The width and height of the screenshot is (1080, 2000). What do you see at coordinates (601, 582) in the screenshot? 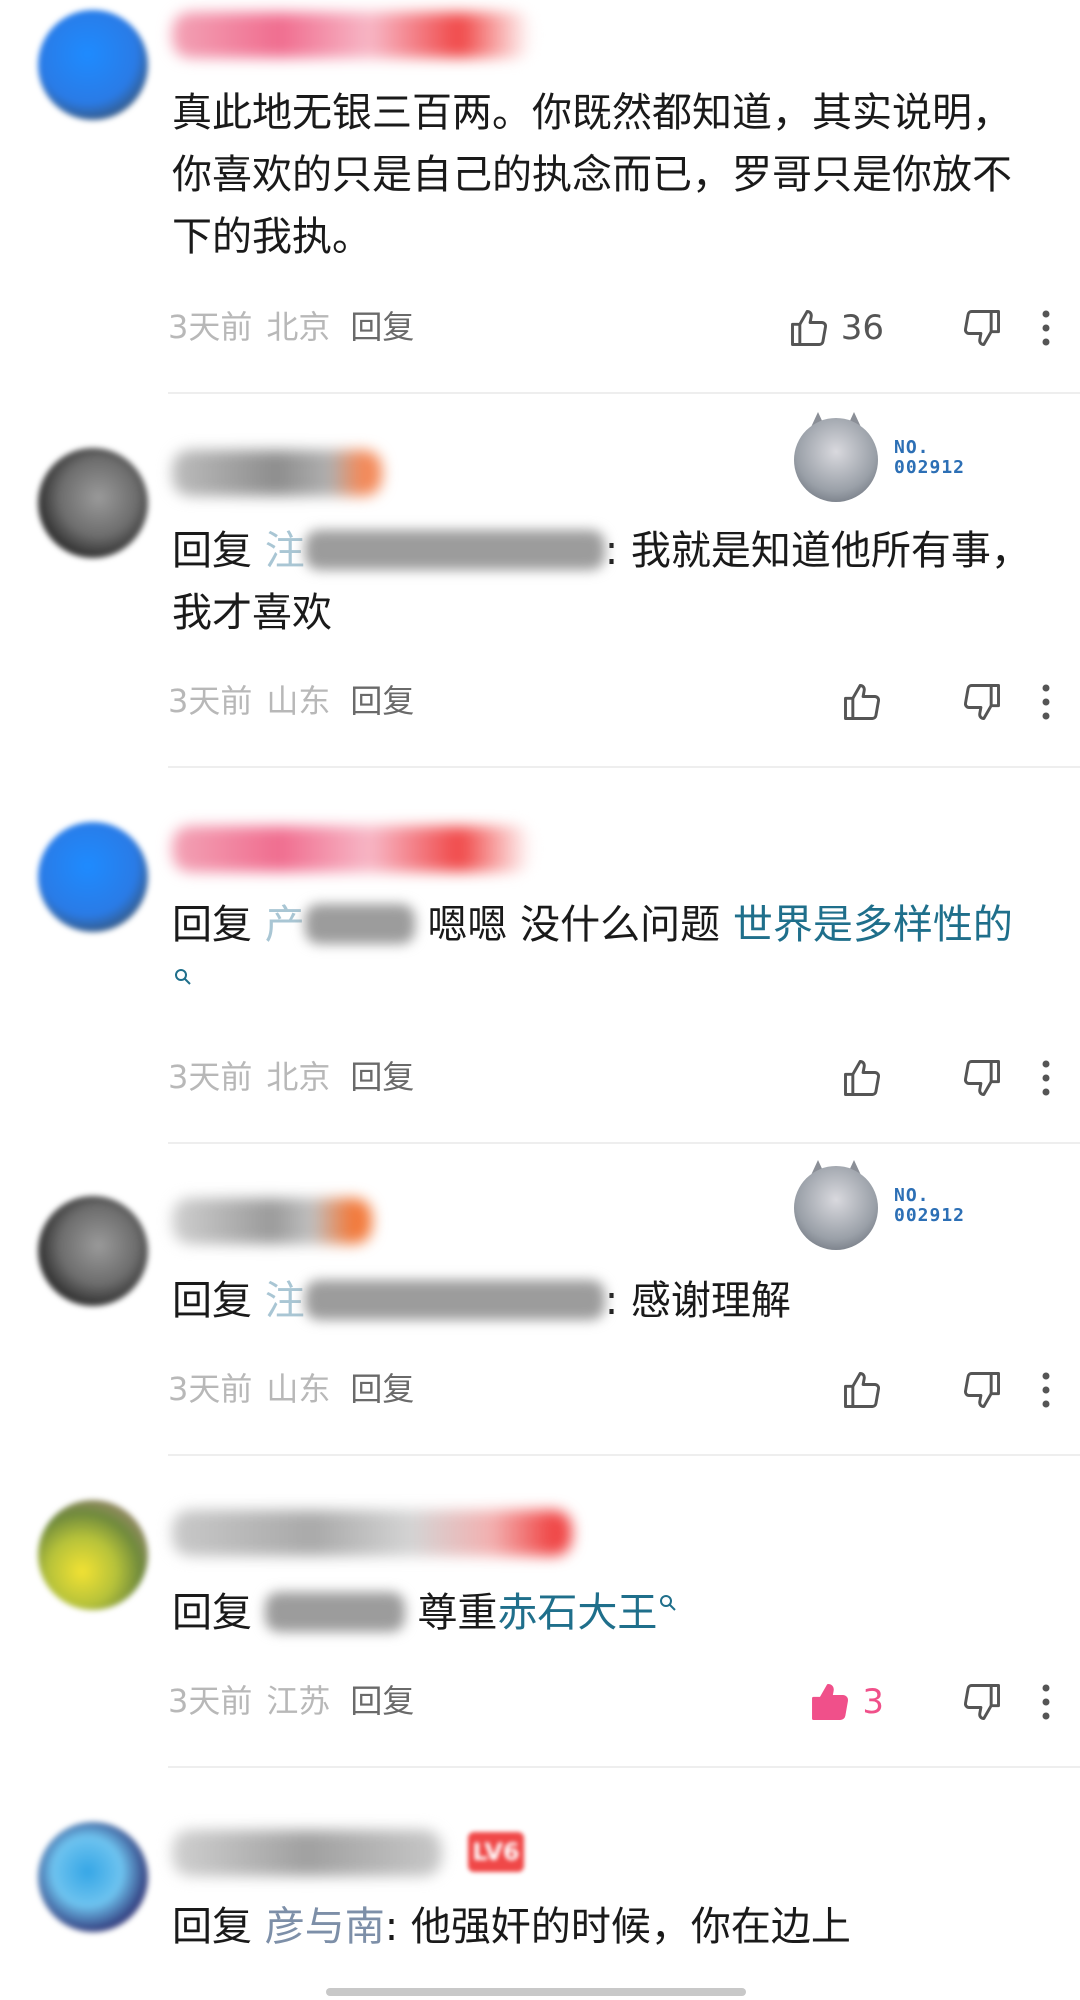
I see `comment-text: 回复 注: 我就是知道他所有事，我才喜欢` at bounding box center [601, 582].